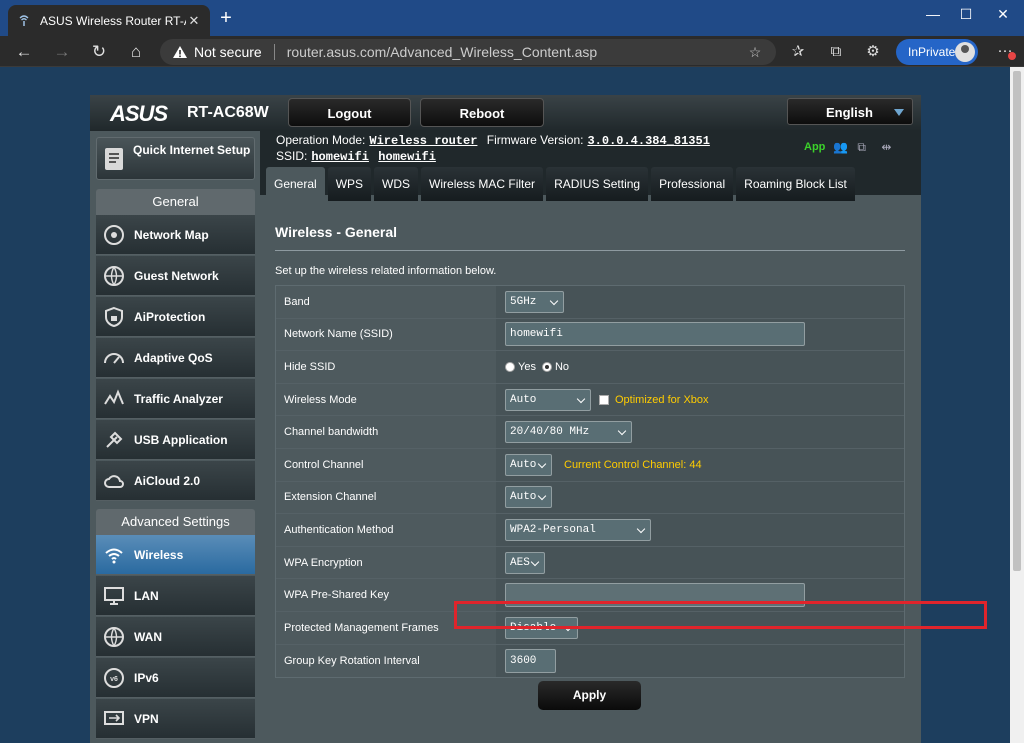 This screenshot has width=1024, height=743. I want to click on forward-button: →, so click(62, 52).